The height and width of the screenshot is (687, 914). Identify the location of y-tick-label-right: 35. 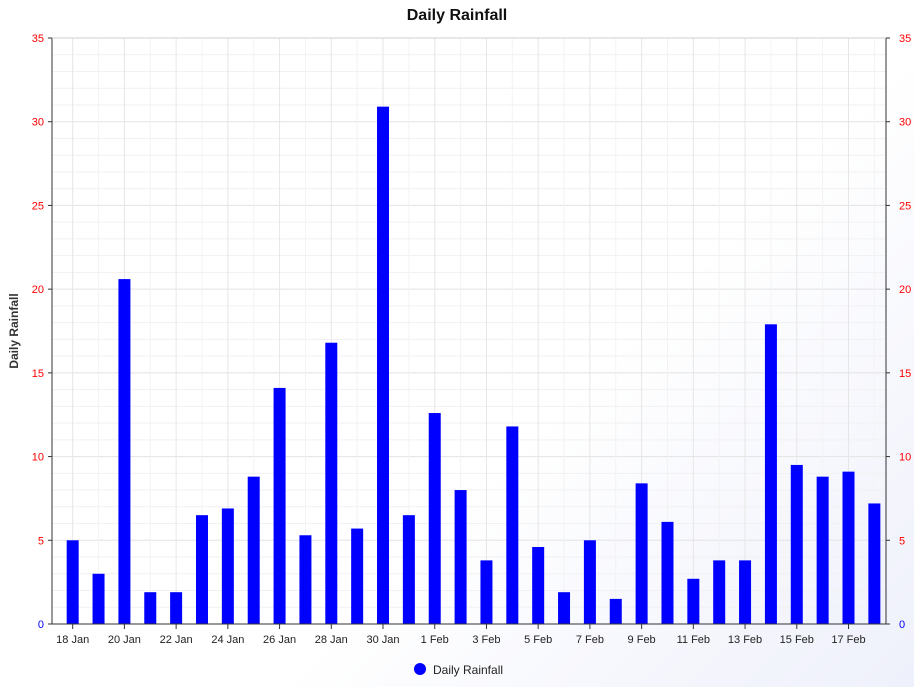
(905, 39).